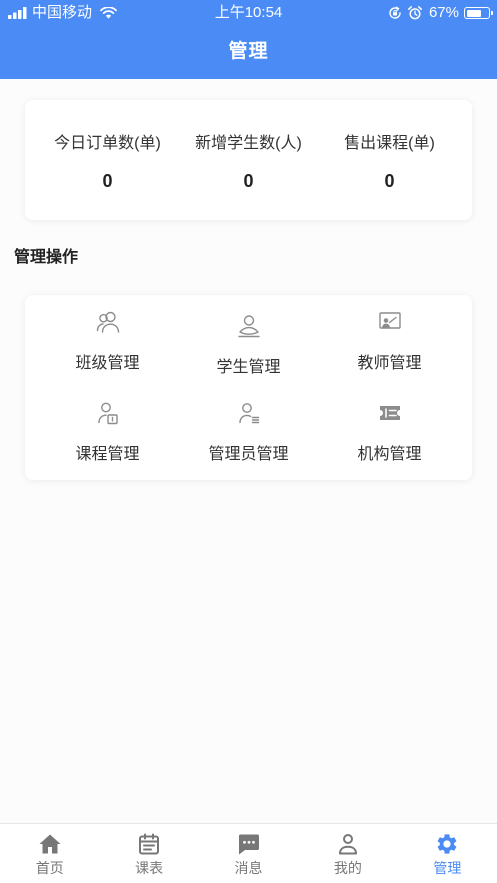  I want to click on status-time: 上午10:54, so click(248, 12).